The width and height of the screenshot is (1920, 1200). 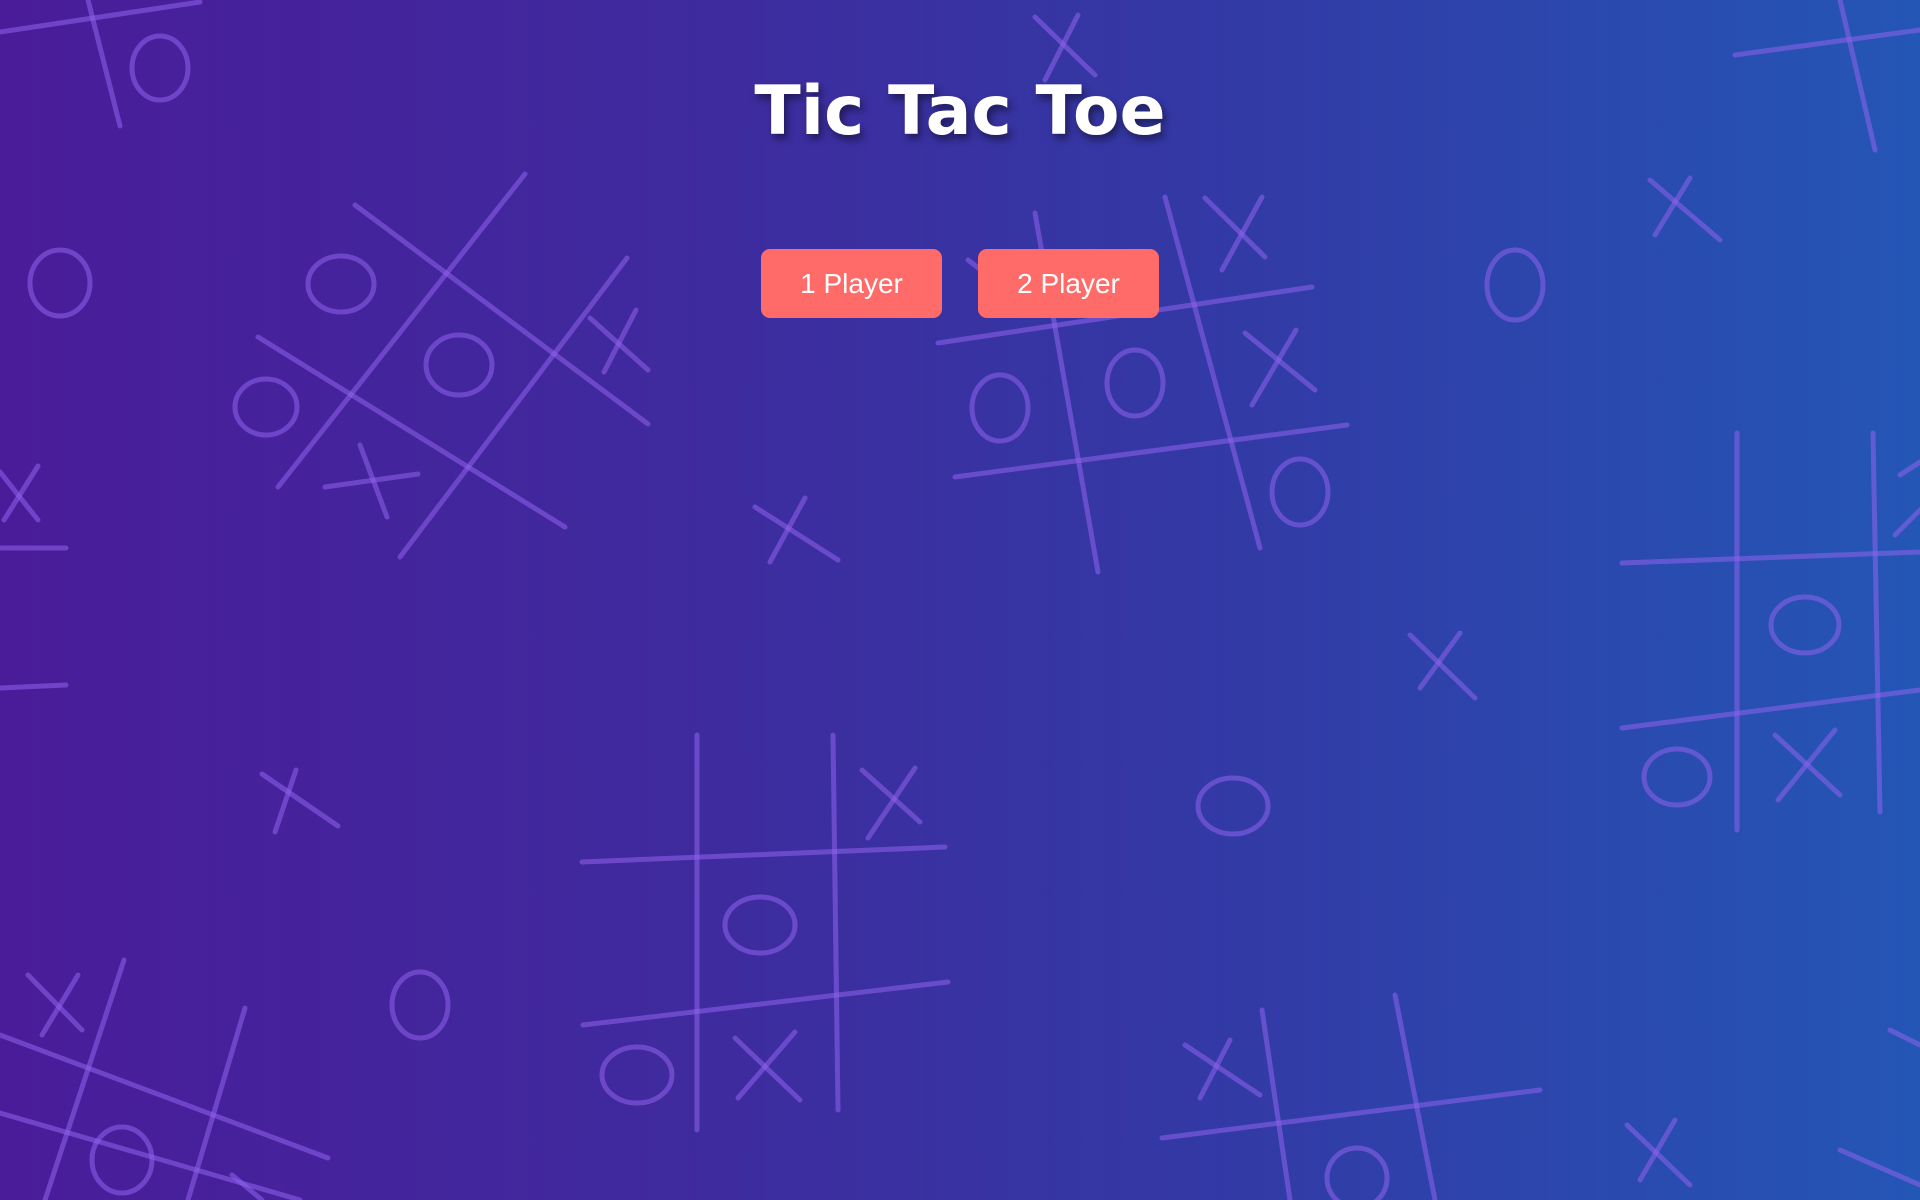 What do you see at coordinates (1068, 283) in the screenshot?
I see `two-player-button: 2 Player` at bounding box center [1068, 283].